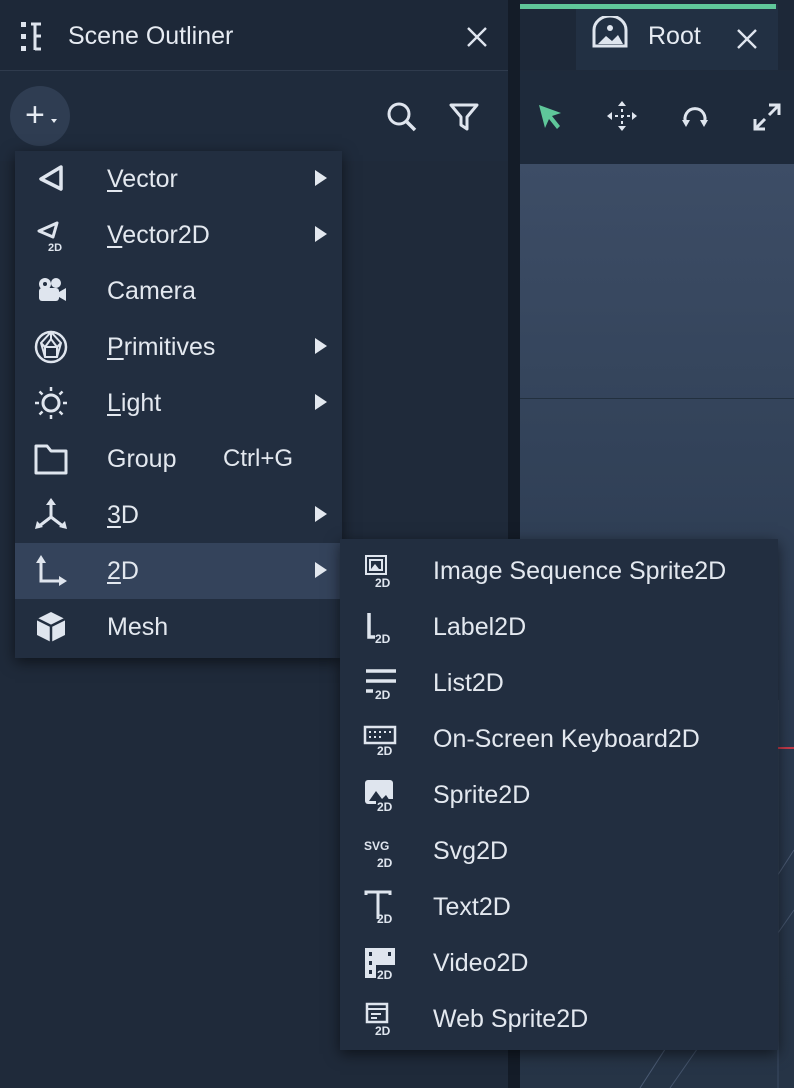 This screenshot has width=794, height=1088. I want to click on menu-item-mesh: Mesh, so click(178, 627).